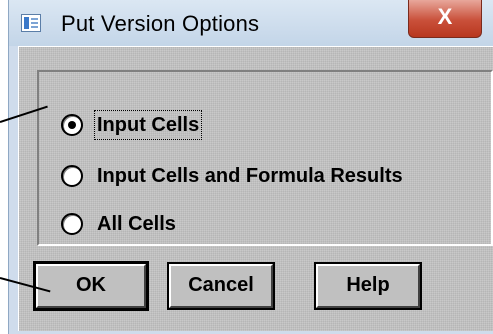 The width and height of the screenshot is (493, 334). I want to click on radio-label-input-cells-formula-results: Input Cells and Formula Results, so click(250, 176).